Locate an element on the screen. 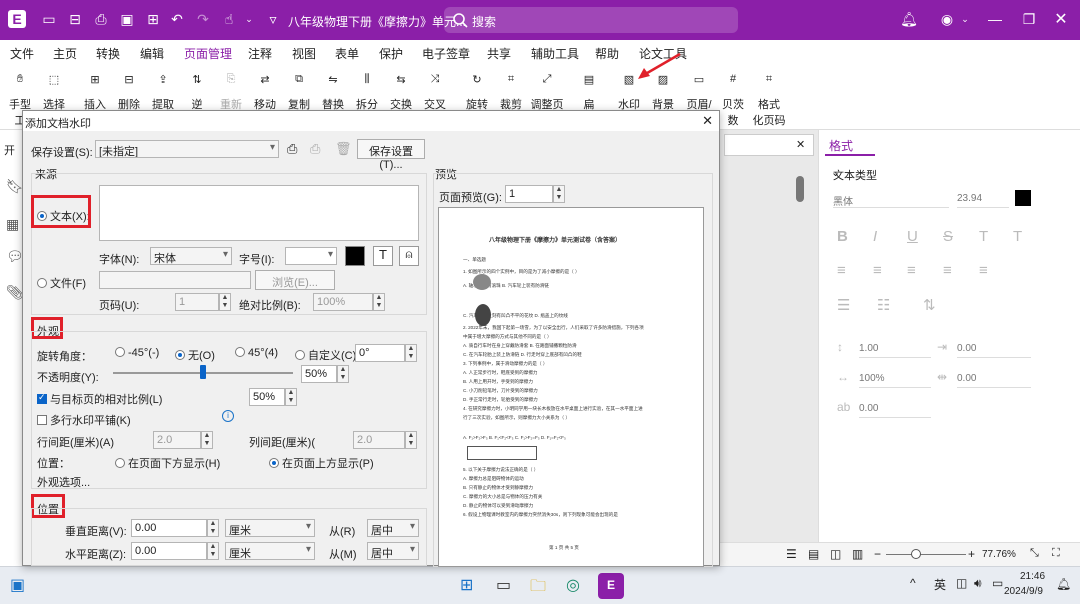 The image size is (1080, 604). menu-convert: 转换 is located at coordinates (108, 53).